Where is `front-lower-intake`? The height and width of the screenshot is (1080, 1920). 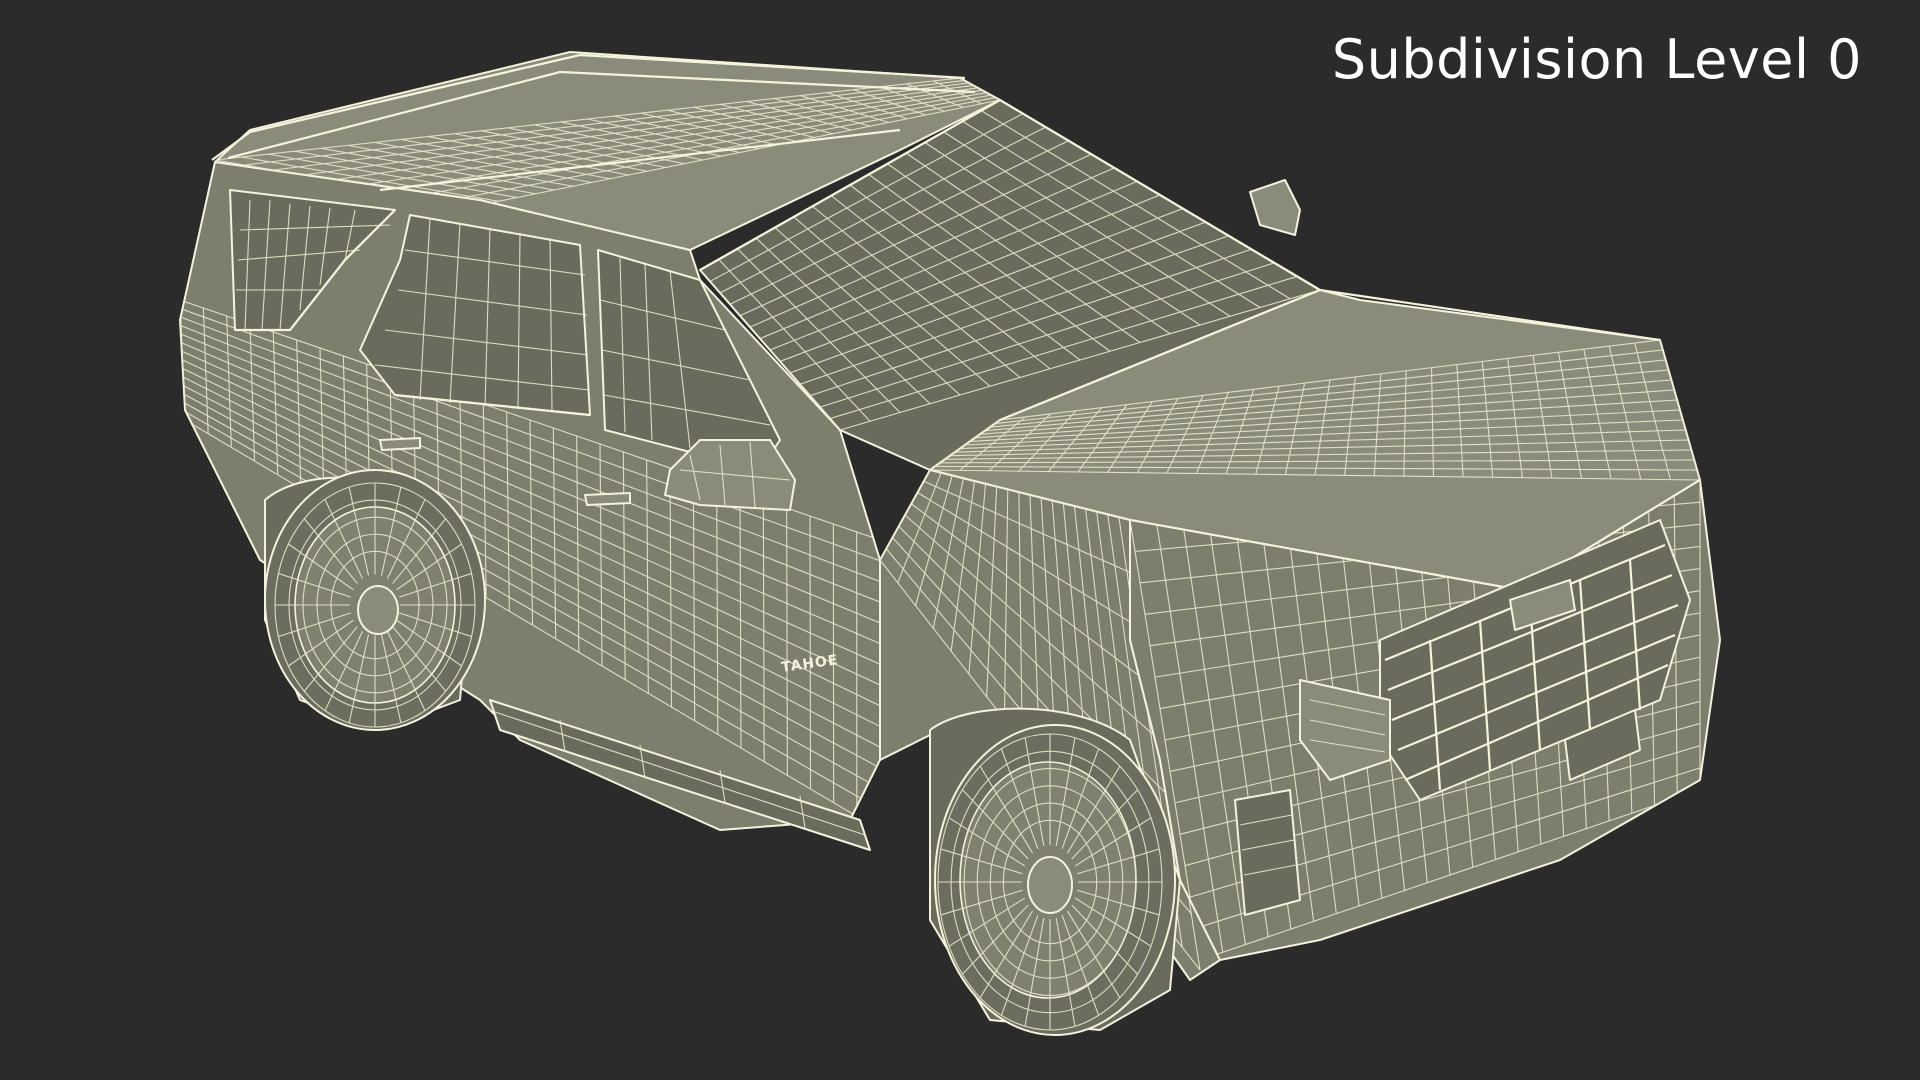 front-lower-intake is located at coordinates (1267, 852).